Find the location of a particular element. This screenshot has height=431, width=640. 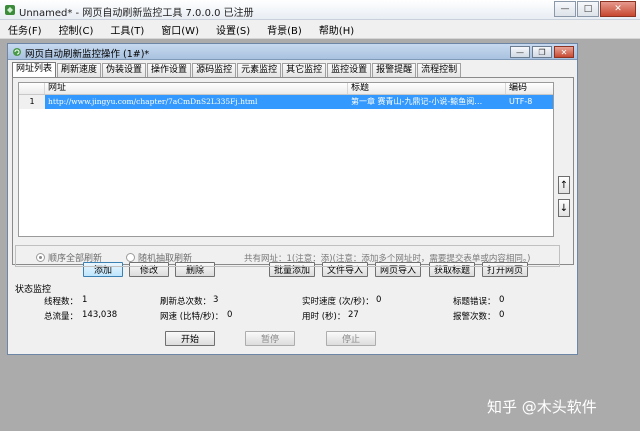

app-titlebar: Unnamed* - 网页自动刷新监控工具 7.0.0.0 已注册 — □ ✕ is located at coordinates (320, 10).